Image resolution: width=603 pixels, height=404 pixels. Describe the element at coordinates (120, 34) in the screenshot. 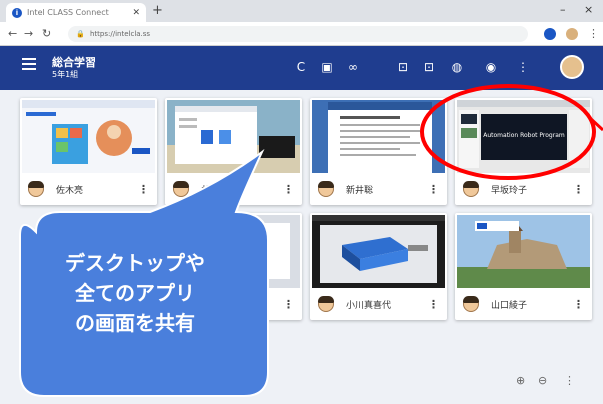

I see `url-text: https://intelcla.ss` at that location.